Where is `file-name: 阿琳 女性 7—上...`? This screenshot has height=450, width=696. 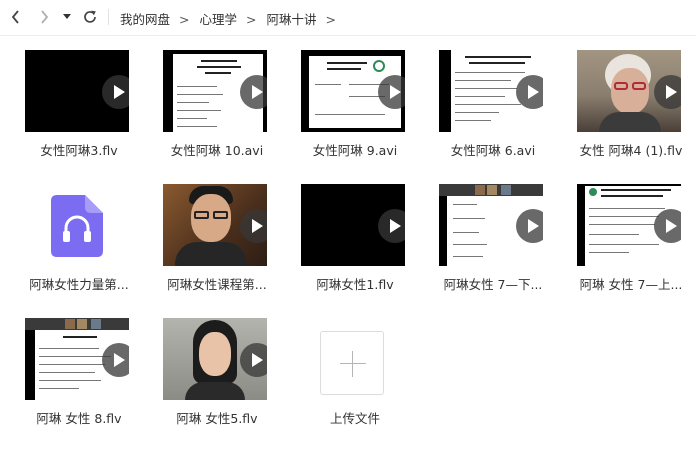
file-name: 阿琳 女性 7—上... is located at coordinates (631, 284).